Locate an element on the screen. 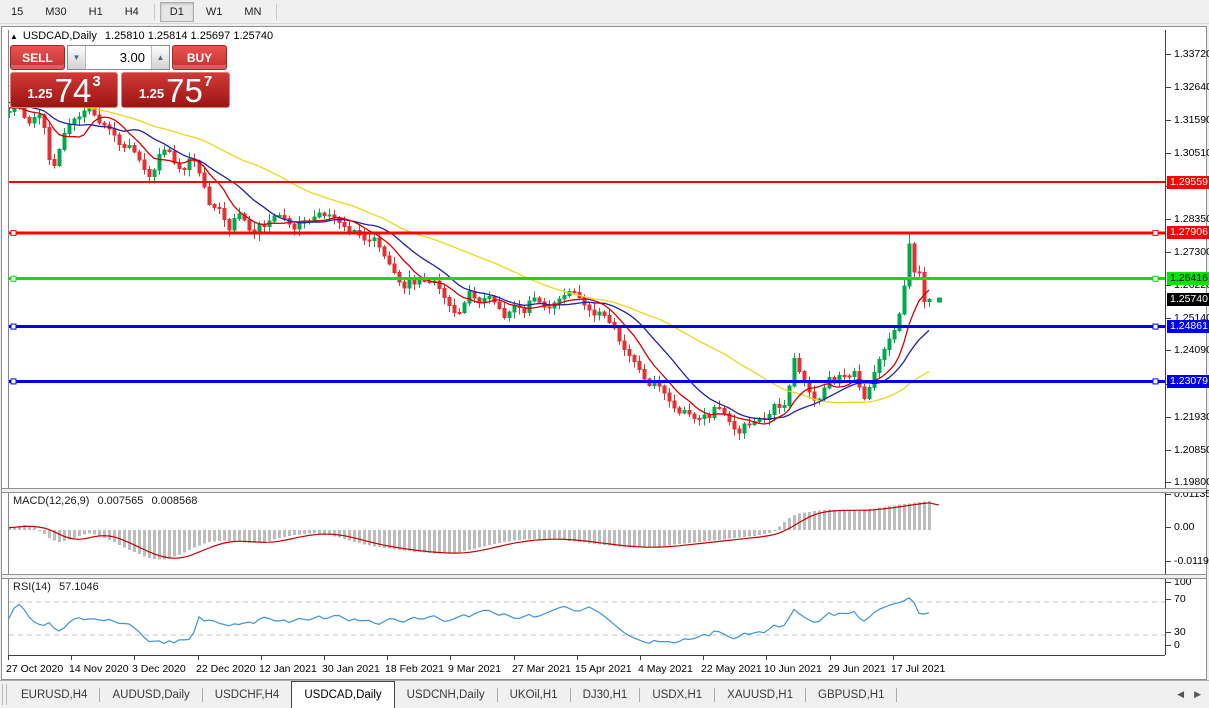  macd-tick-label: -0.01190 is located at coordinates (1187, 561).